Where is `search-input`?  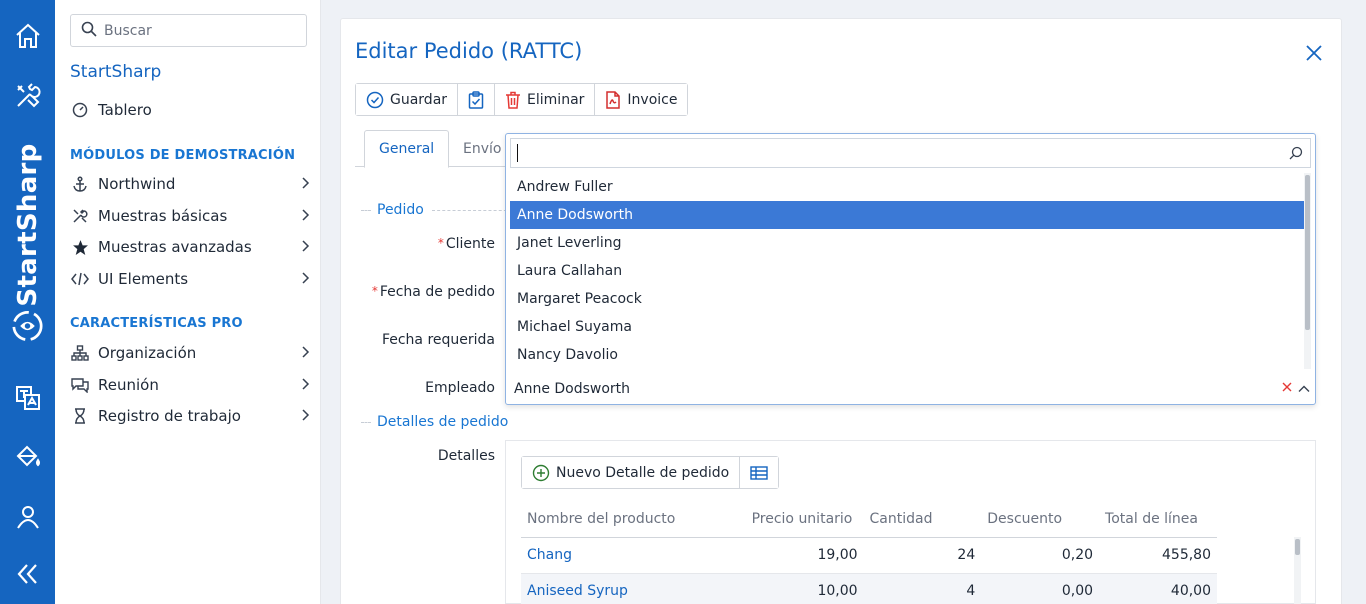
search-input is located at coordinates (194, 30).